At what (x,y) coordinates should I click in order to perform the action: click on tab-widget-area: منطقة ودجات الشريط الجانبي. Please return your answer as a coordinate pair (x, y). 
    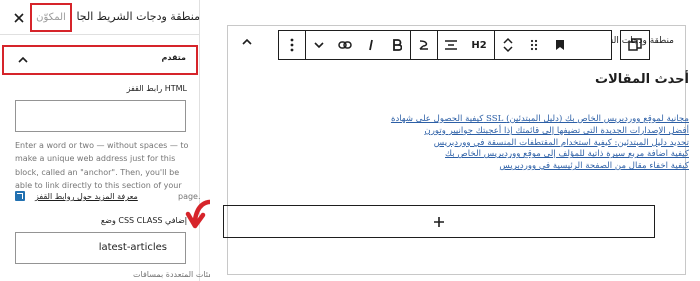
    Looking at the image, I should click on (138, 17).